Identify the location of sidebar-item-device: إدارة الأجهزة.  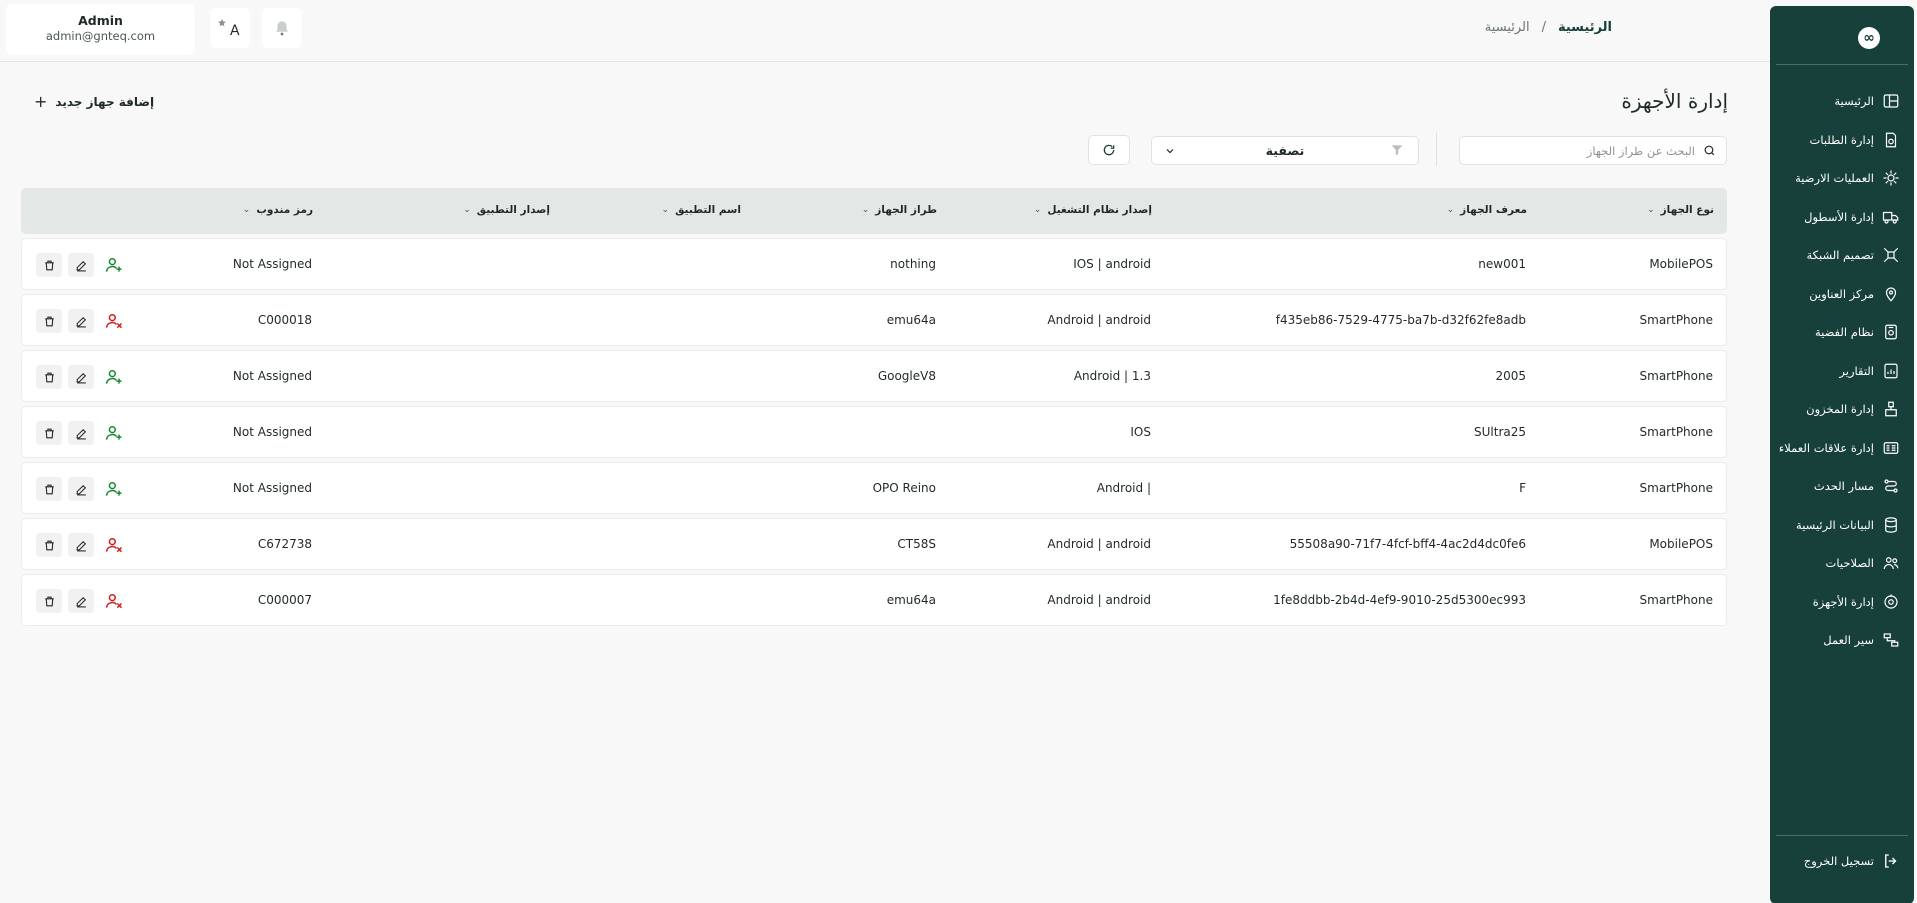
(1842, 602).